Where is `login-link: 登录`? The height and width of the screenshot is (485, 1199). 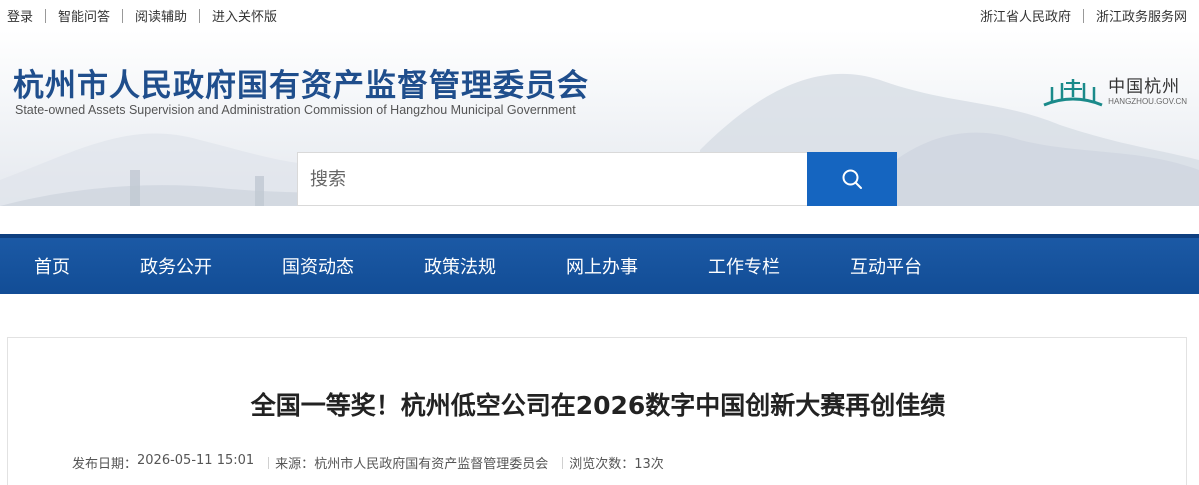 login-link: 登录 is located at coordinates (20, 15).